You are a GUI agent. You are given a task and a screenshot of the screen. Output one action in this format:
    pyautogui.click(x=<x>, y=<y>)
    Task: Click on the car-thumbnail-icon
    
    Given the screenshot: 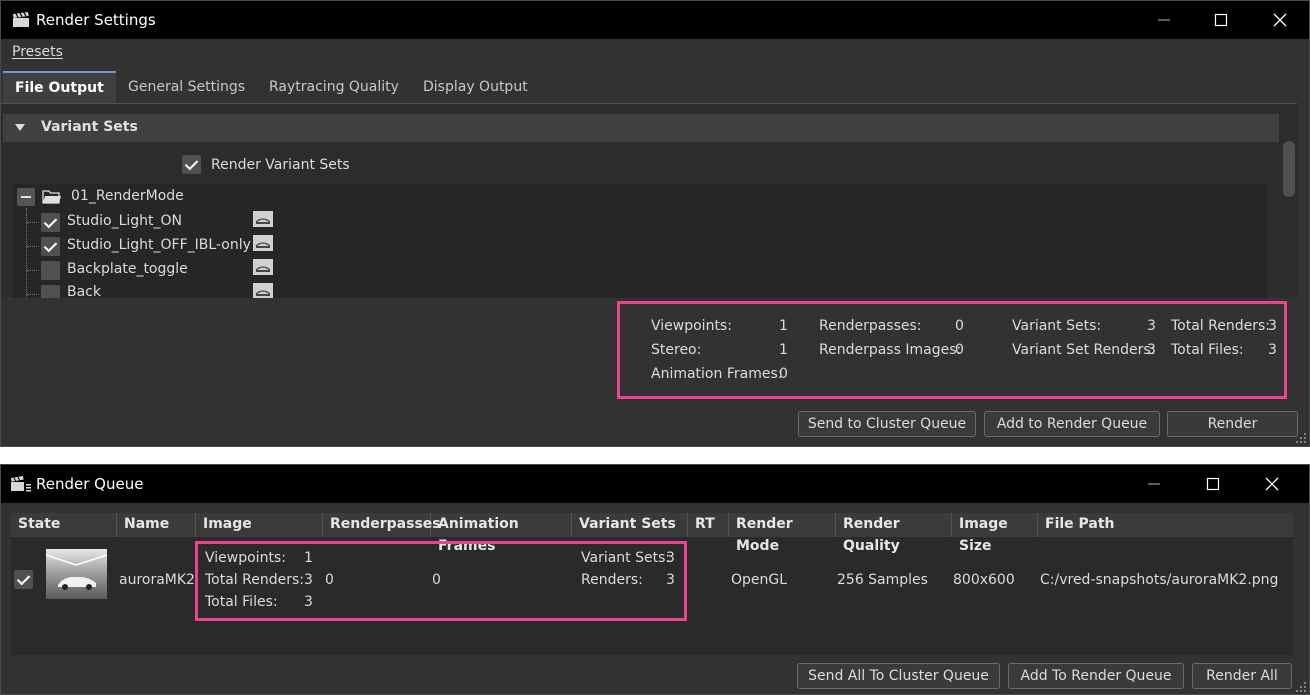 What is the action you would take?
    pyautogui.click(x=76, y=574)
    